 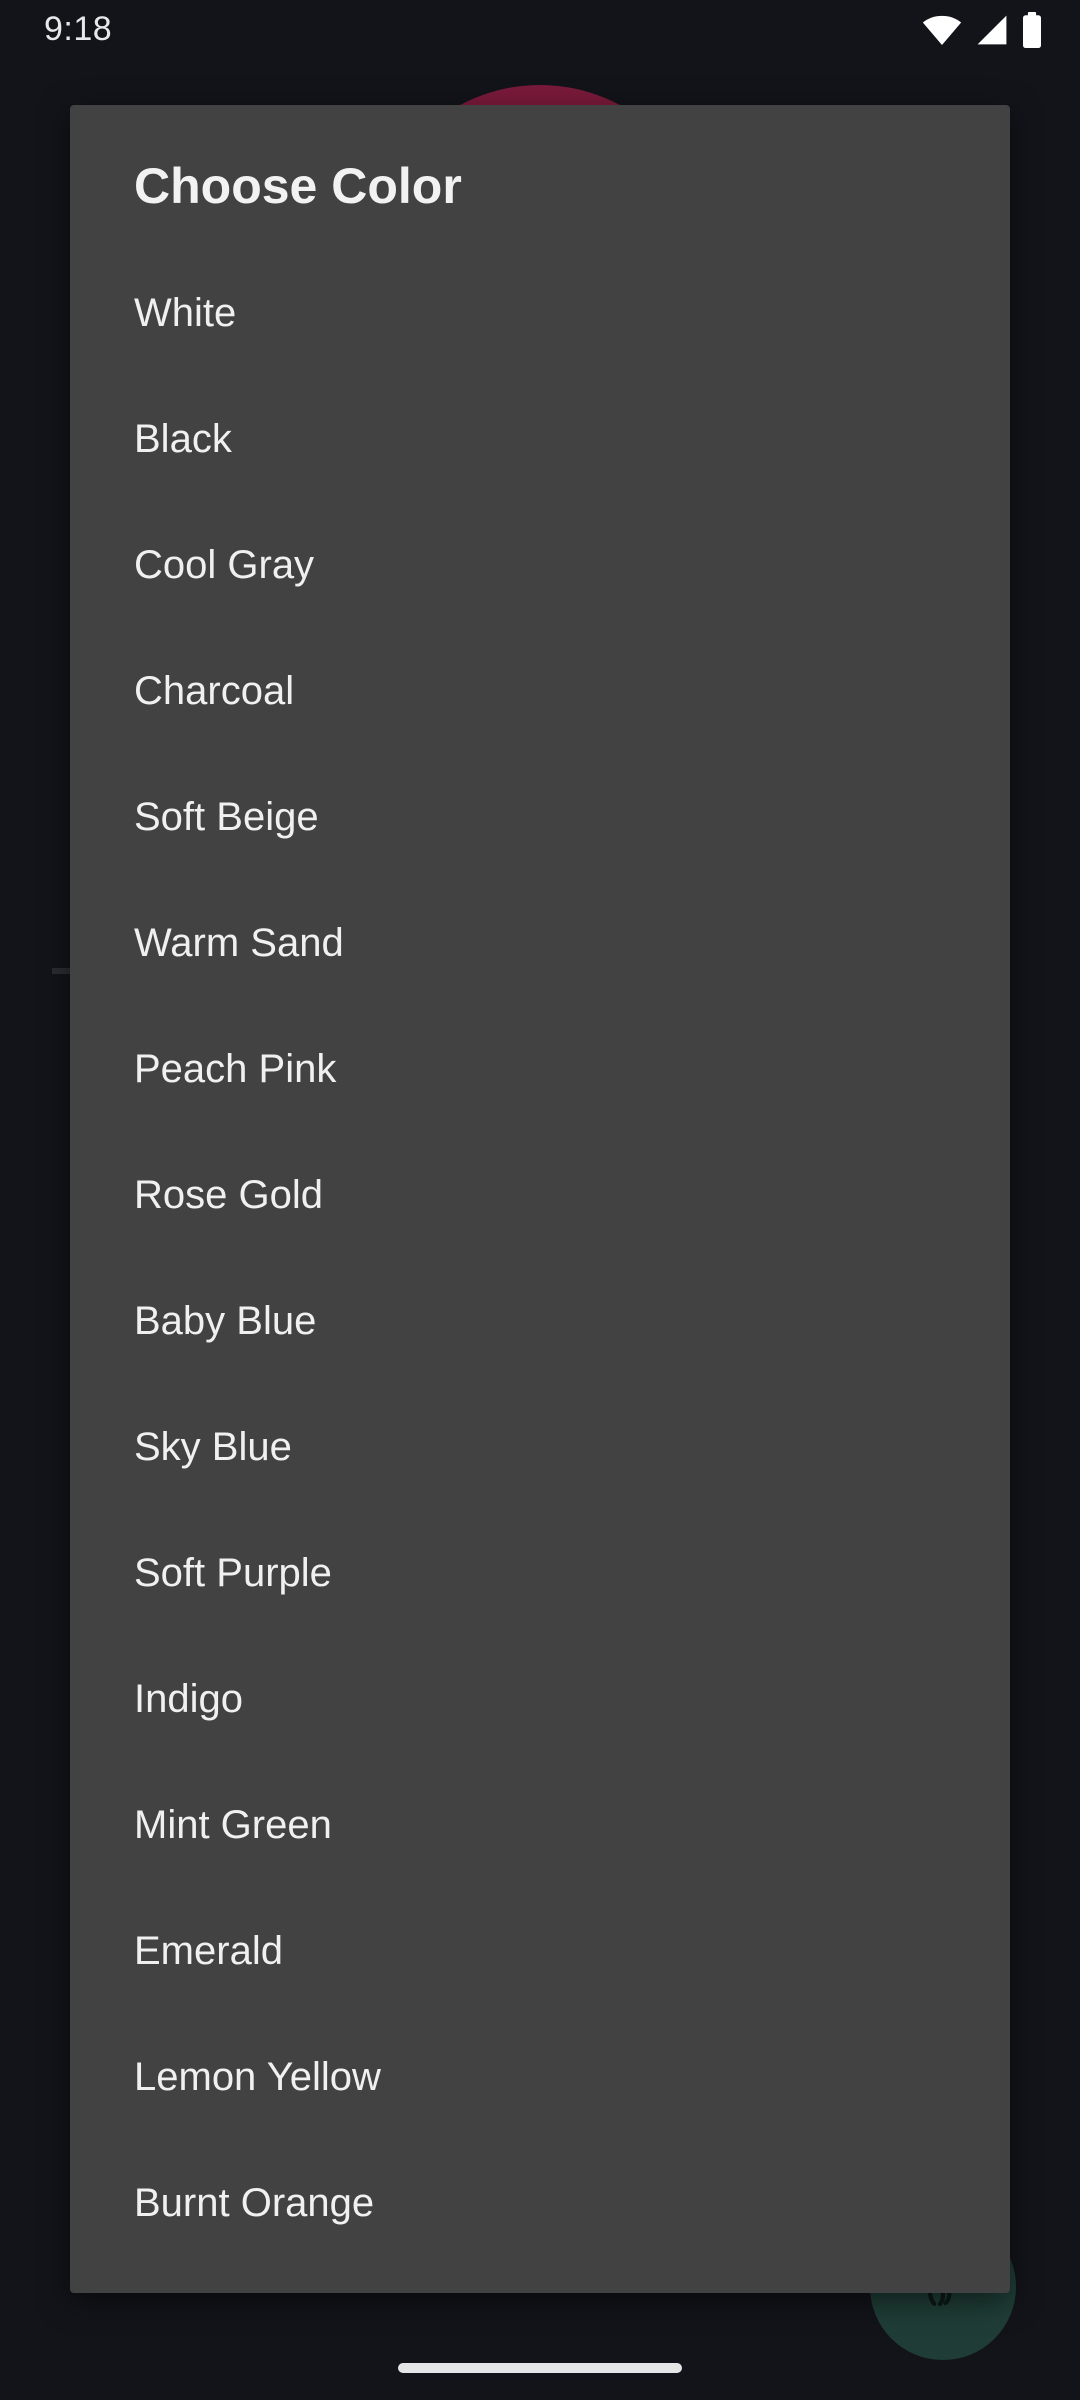 I want to click on color-option-soft-purple: Soft Purple, so click(x=540, y=1573).